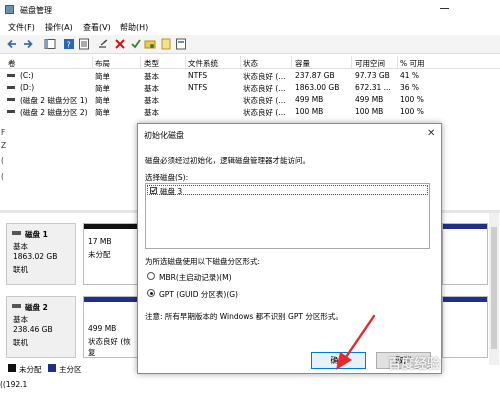  What do you see at coordinates (410, 75) in the screenshot?
I see `cell-percent-free: 41 %` at bounding box center [410, 75].